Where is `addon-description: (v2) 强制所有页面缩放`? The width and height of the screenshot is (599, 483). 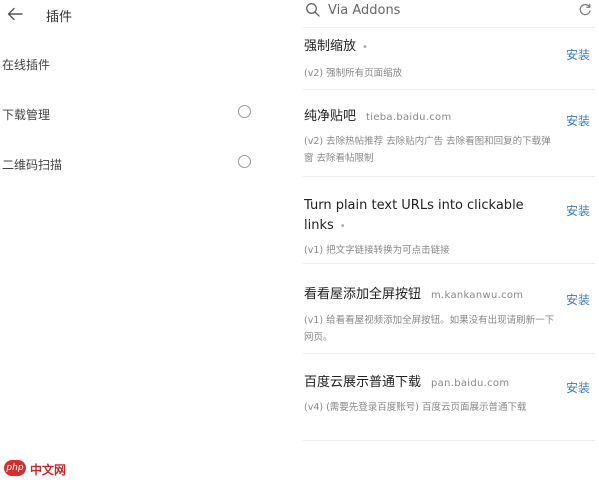
addon-description: (v2) 强制所有页面缩放 is located at coordinates (353, 73).